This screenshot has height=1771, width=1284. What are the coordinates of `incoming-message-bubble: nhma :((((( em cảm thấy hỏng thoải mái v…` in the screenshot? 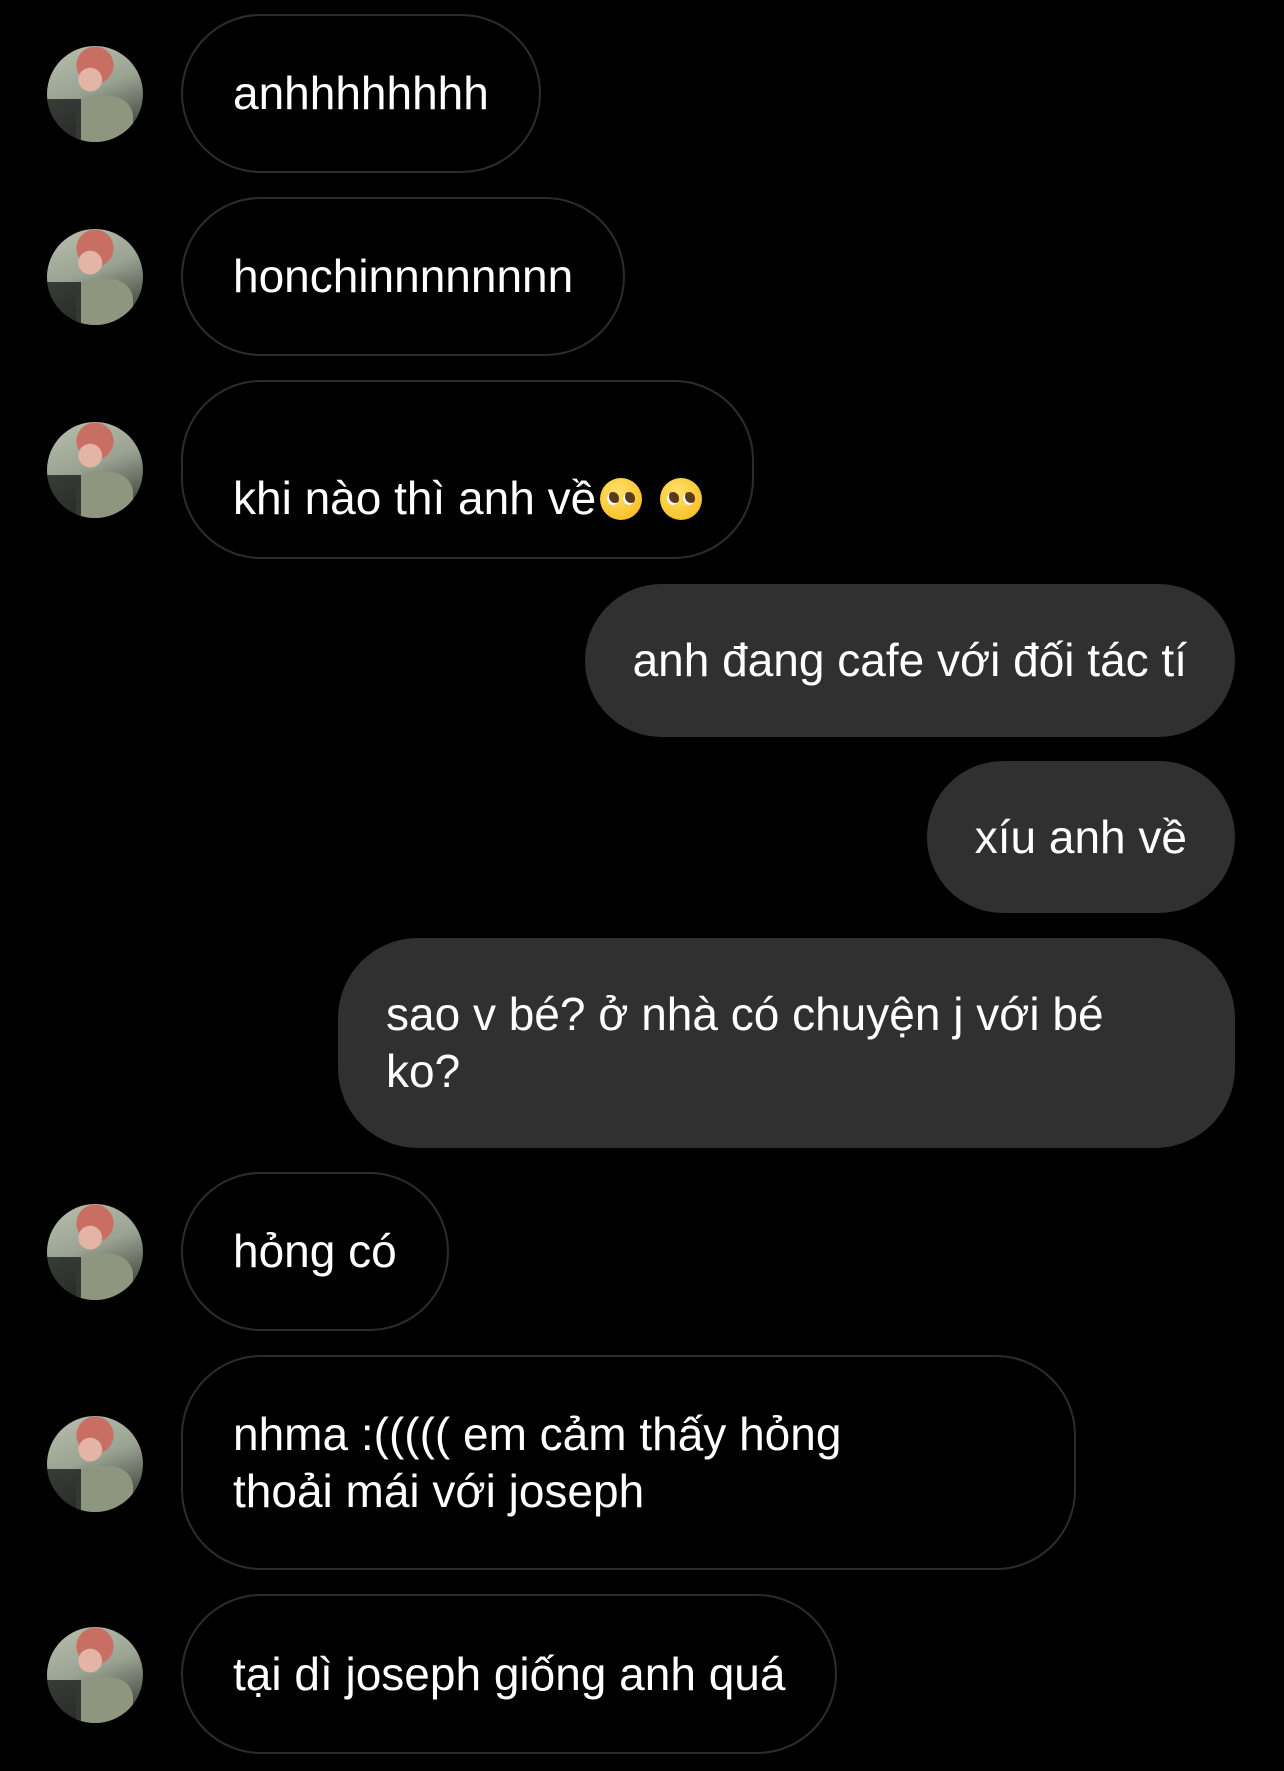 It's located at (628, 1462).